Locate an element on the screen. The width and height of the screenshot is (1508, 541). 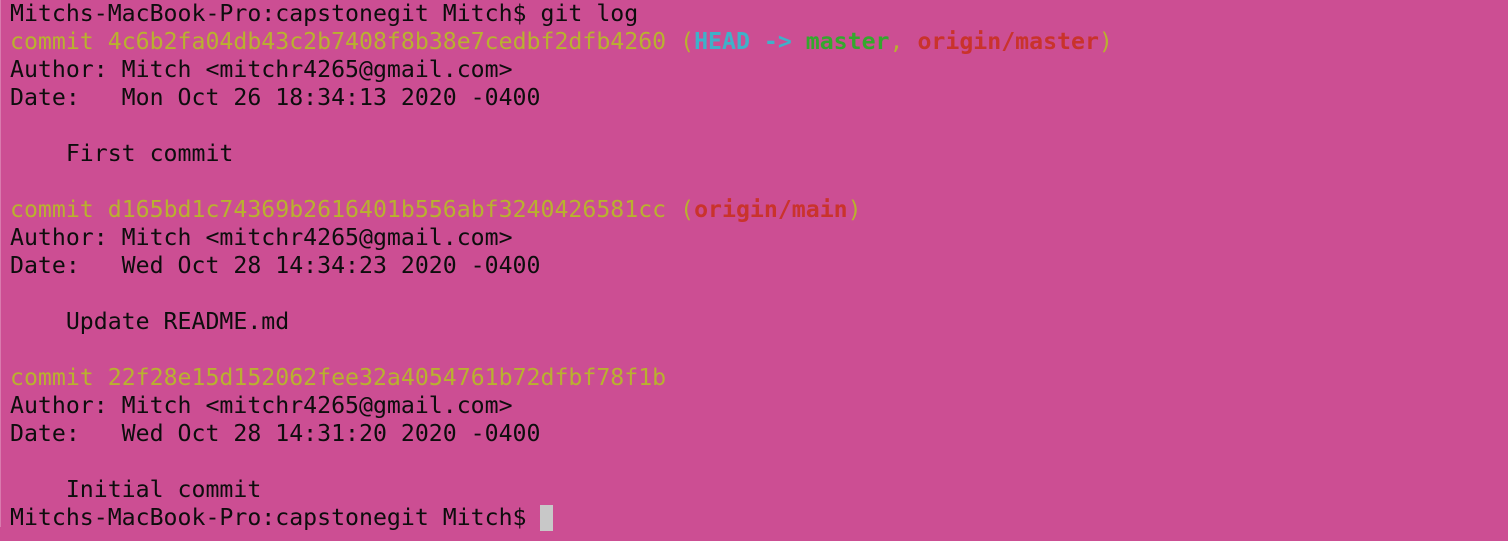
commit-message: Update README.md is located at coordinates (150, 321).